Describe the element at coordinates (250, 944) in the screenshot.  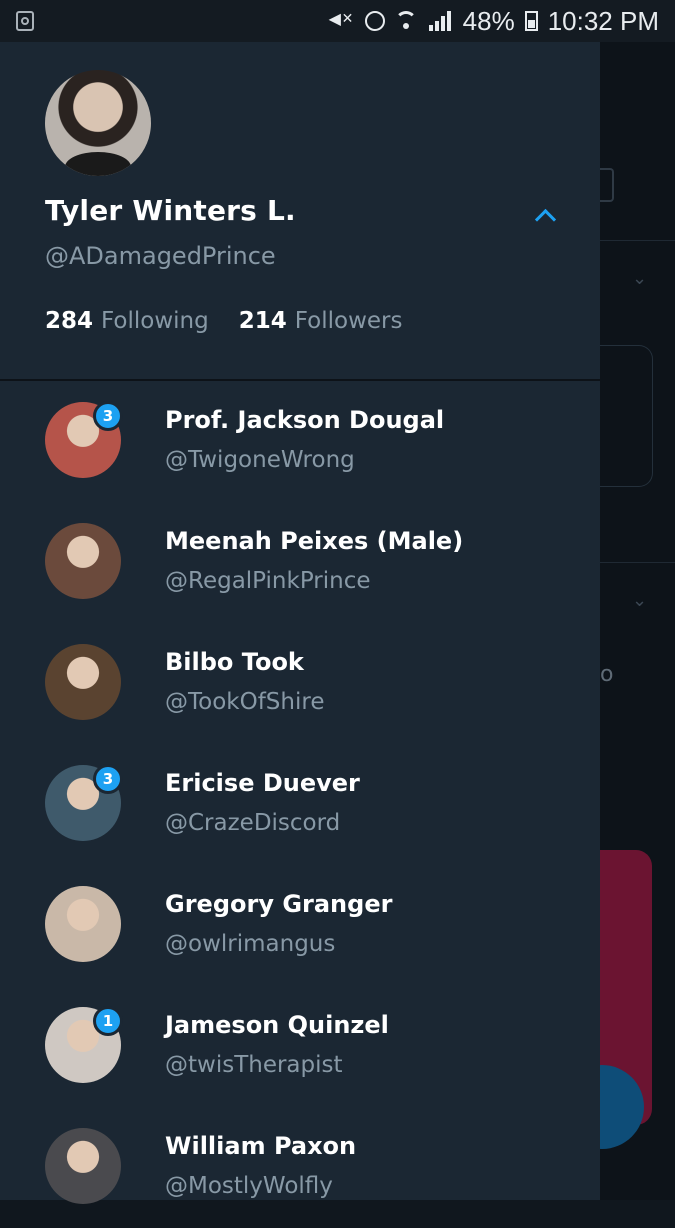
I see `account-handle: @owlrimangus` at that location.